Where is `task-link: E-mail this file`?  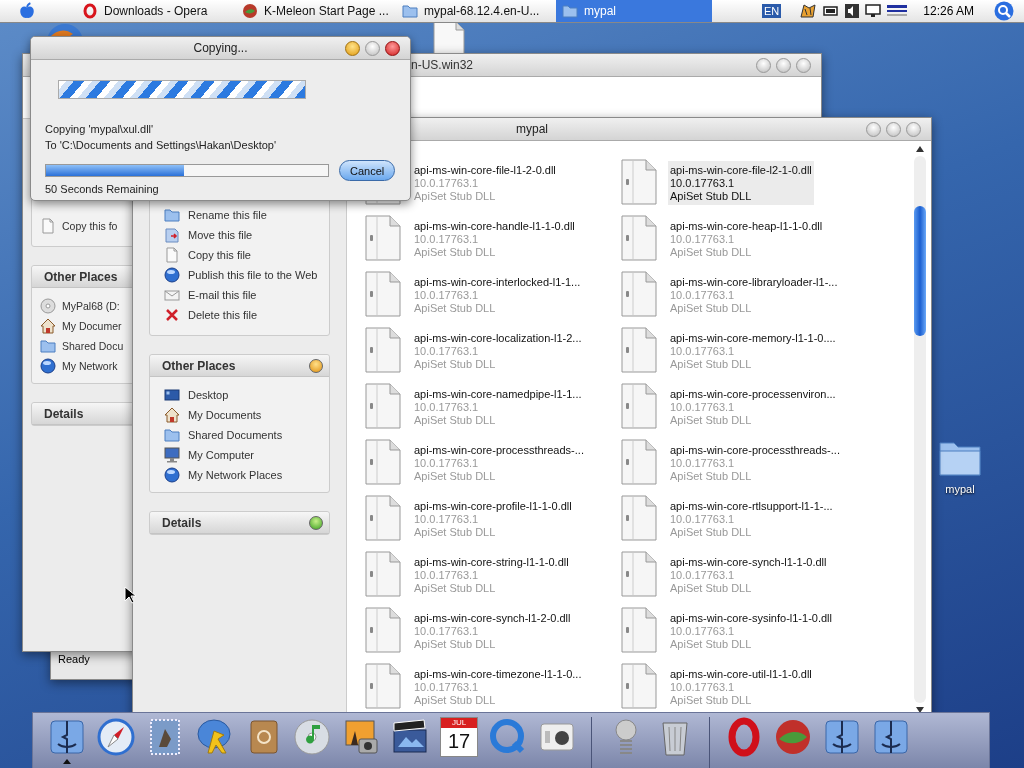
task-link: E-mail this file is located at coordinates (222, 295).